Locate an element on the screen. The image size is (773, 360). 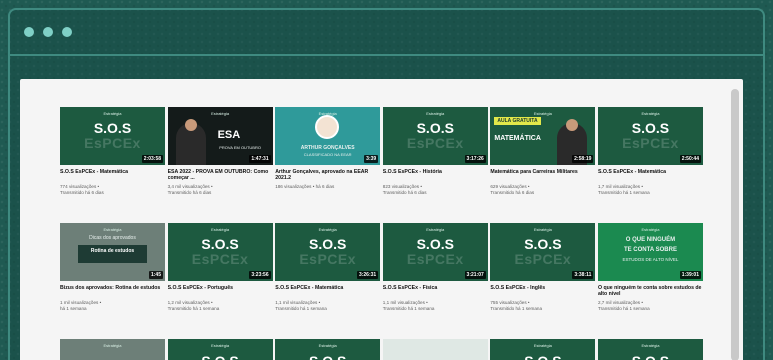
upload-time: há 1 semana is located at coordinates (73, 308).